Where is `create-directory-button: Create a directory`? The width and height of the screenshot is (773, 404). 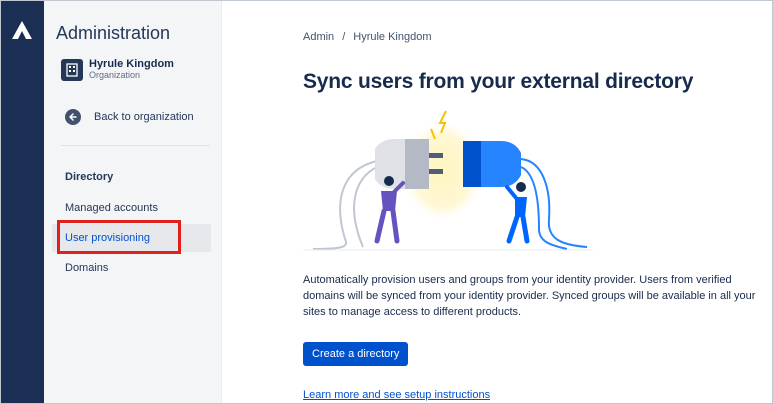
create-directory-button: Create a directory is located at coordinates (356, 354).